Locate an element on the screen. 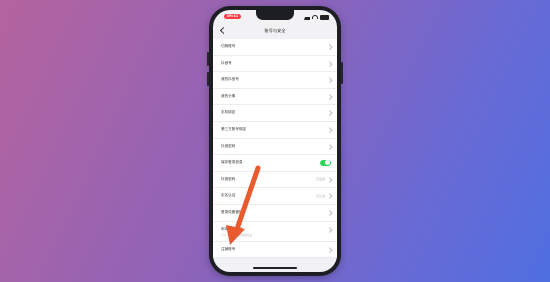  settings-row-douyin-id: 抖音号 is located at coordinates (275, 64).